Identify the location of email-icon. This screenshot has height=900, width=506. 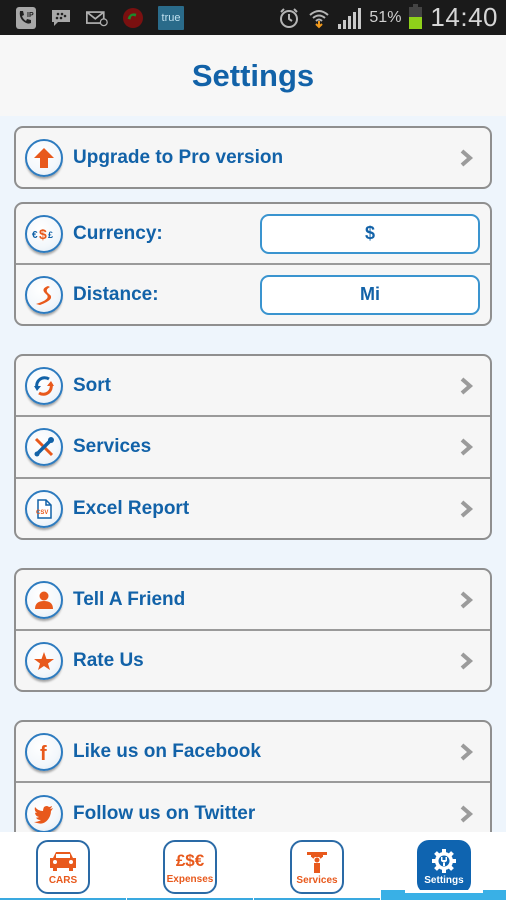
(97, 18).